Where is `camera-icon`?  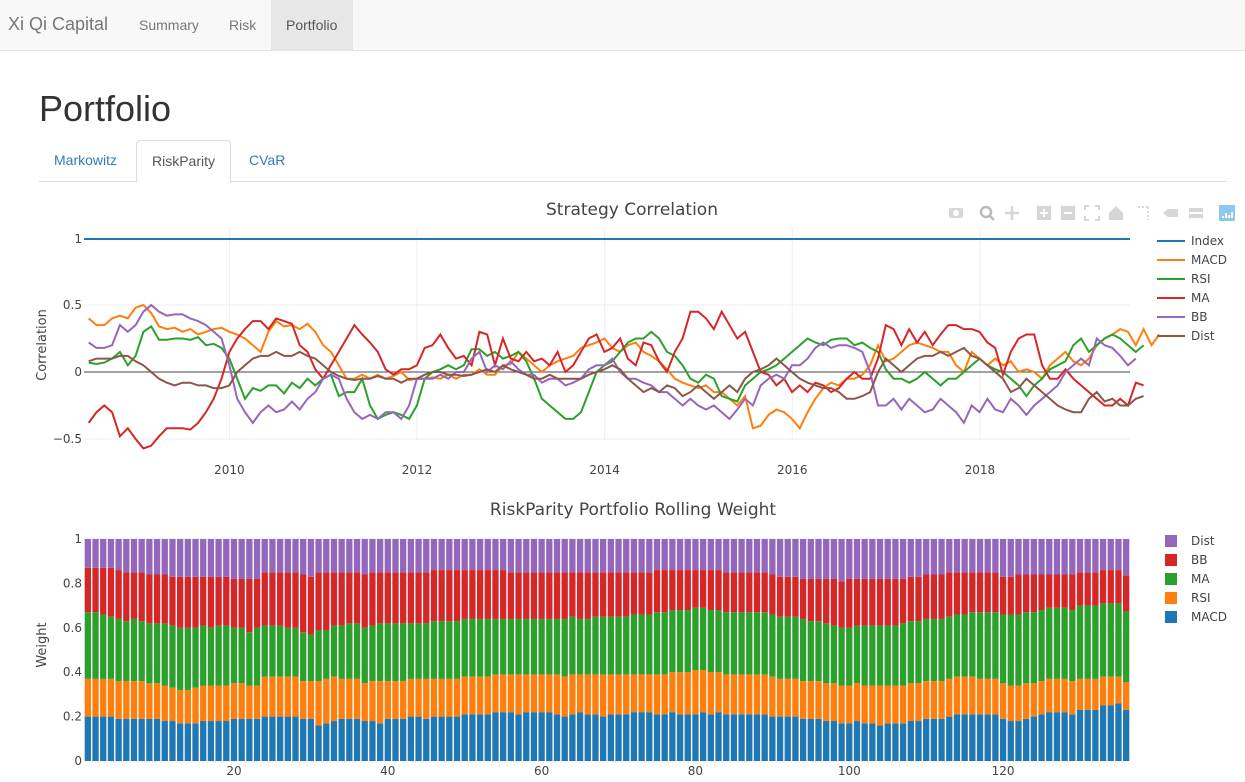 camera-icon is located at coordinates (956, 213).